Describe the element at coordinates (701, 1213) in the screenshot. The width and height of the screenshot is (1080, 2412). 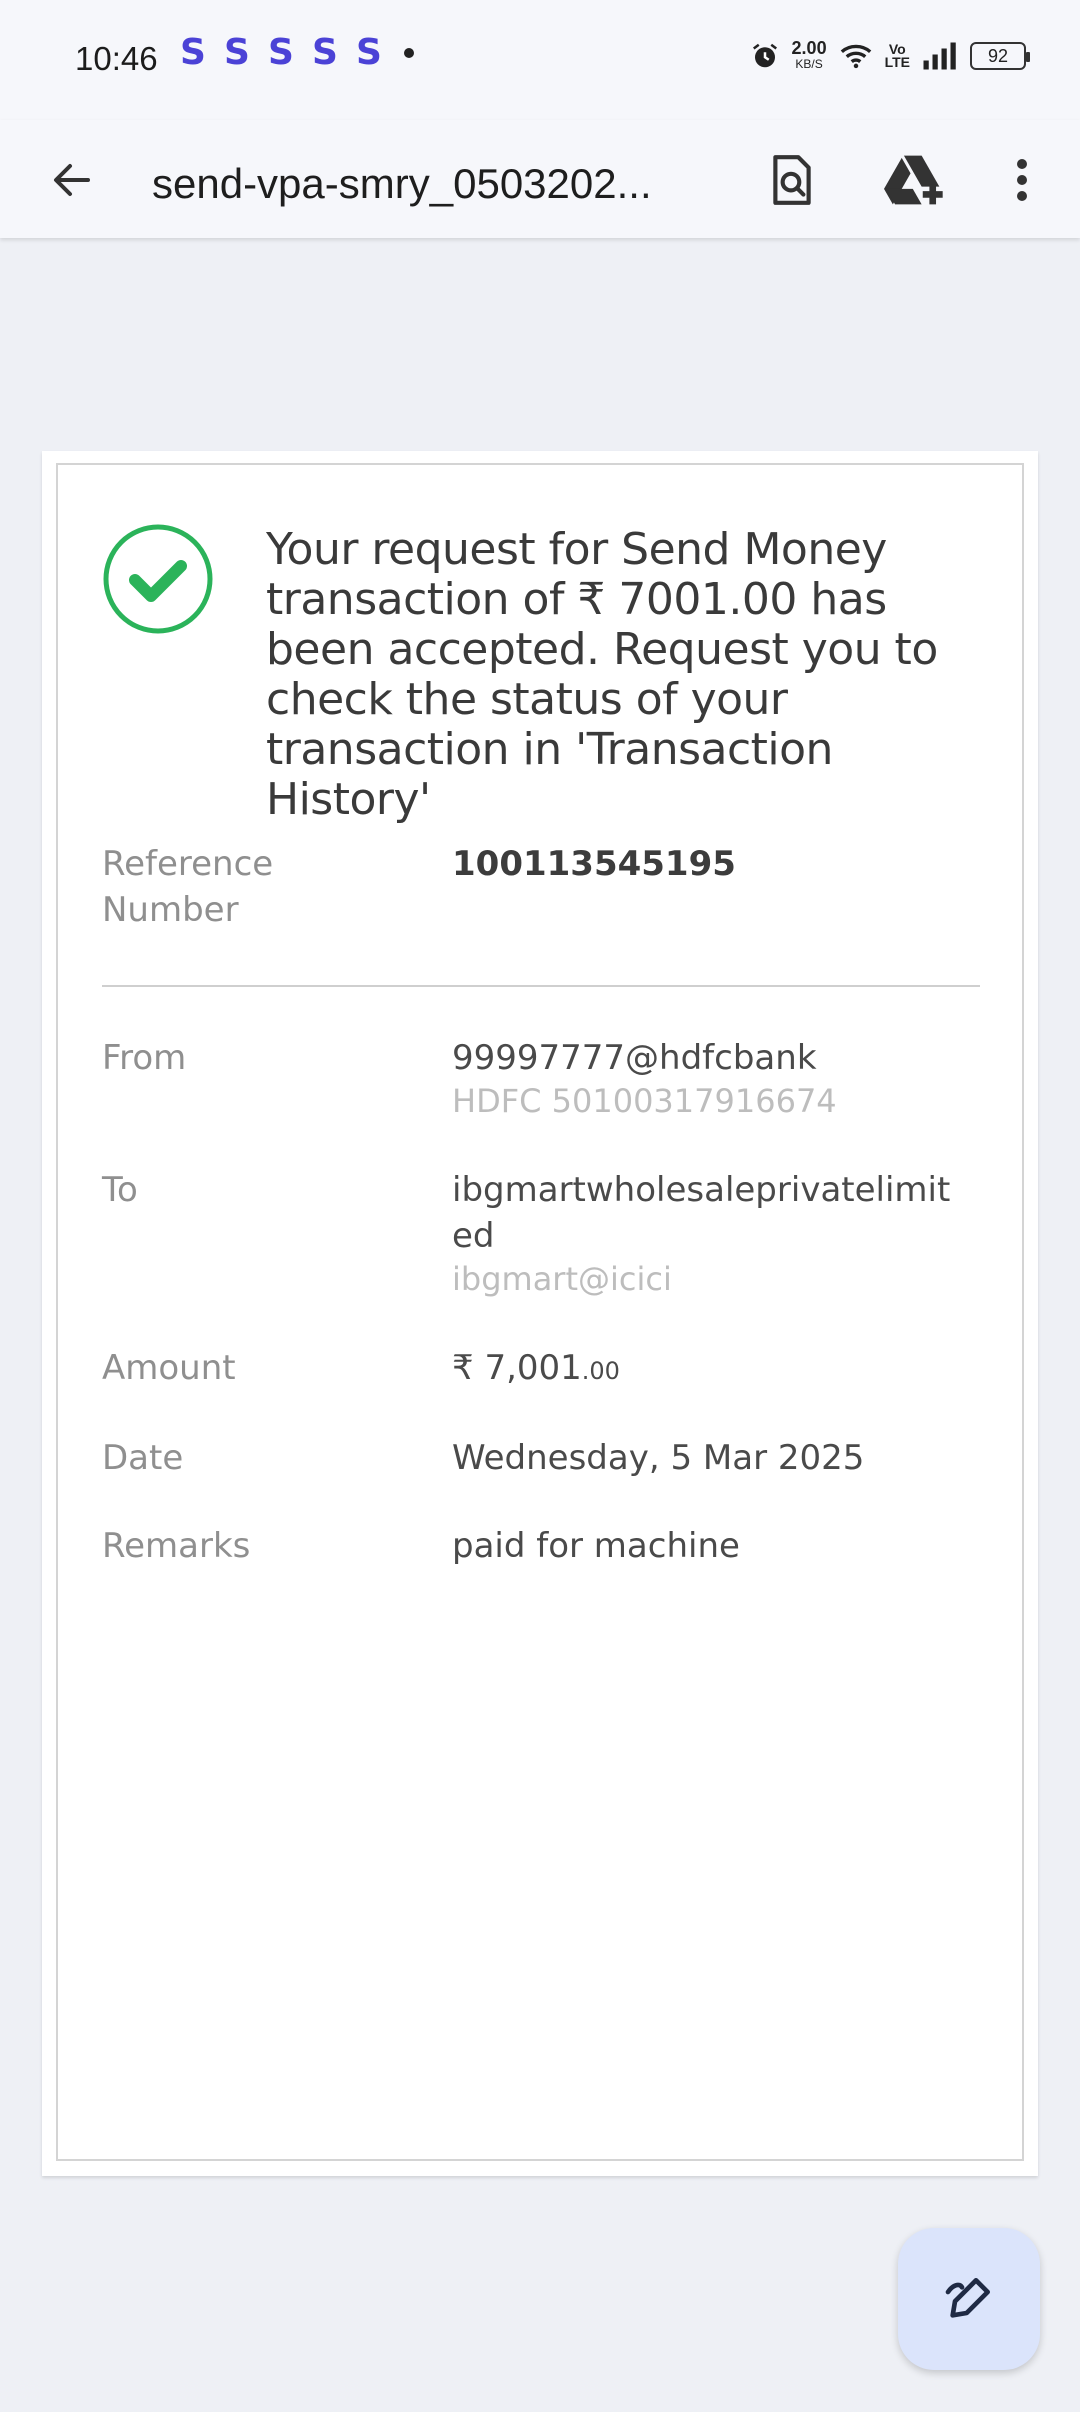
I see `to-name: ibgmartwholesaleprivatelimited` at that location.